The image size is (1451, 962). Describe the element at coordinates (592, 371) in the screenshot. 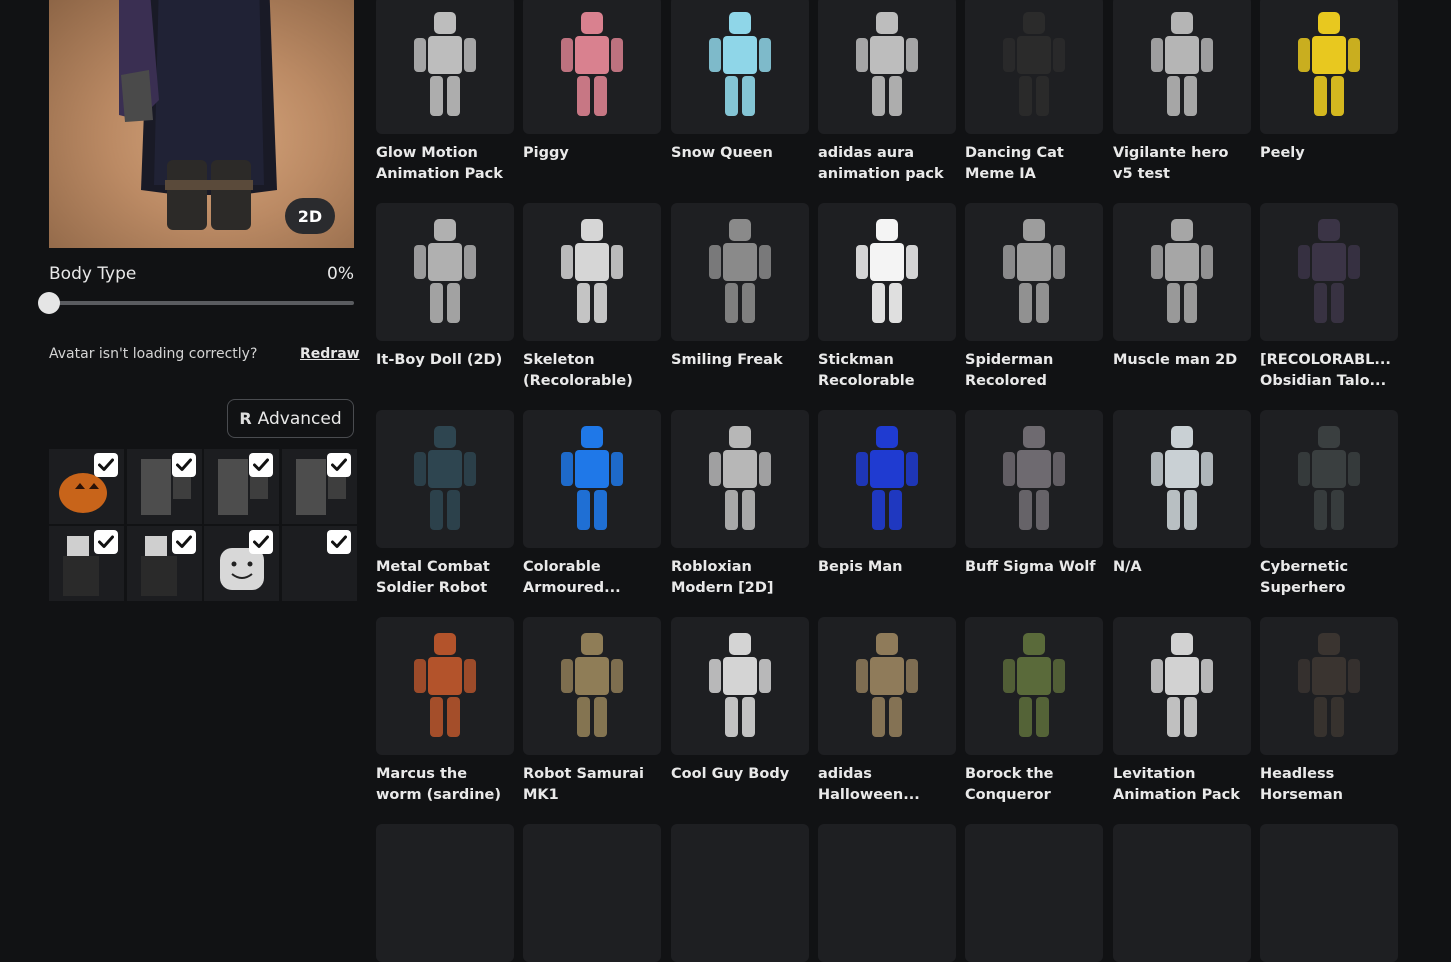

I see `catalog-item-name: Skeleton (Recolorable)` at that location.